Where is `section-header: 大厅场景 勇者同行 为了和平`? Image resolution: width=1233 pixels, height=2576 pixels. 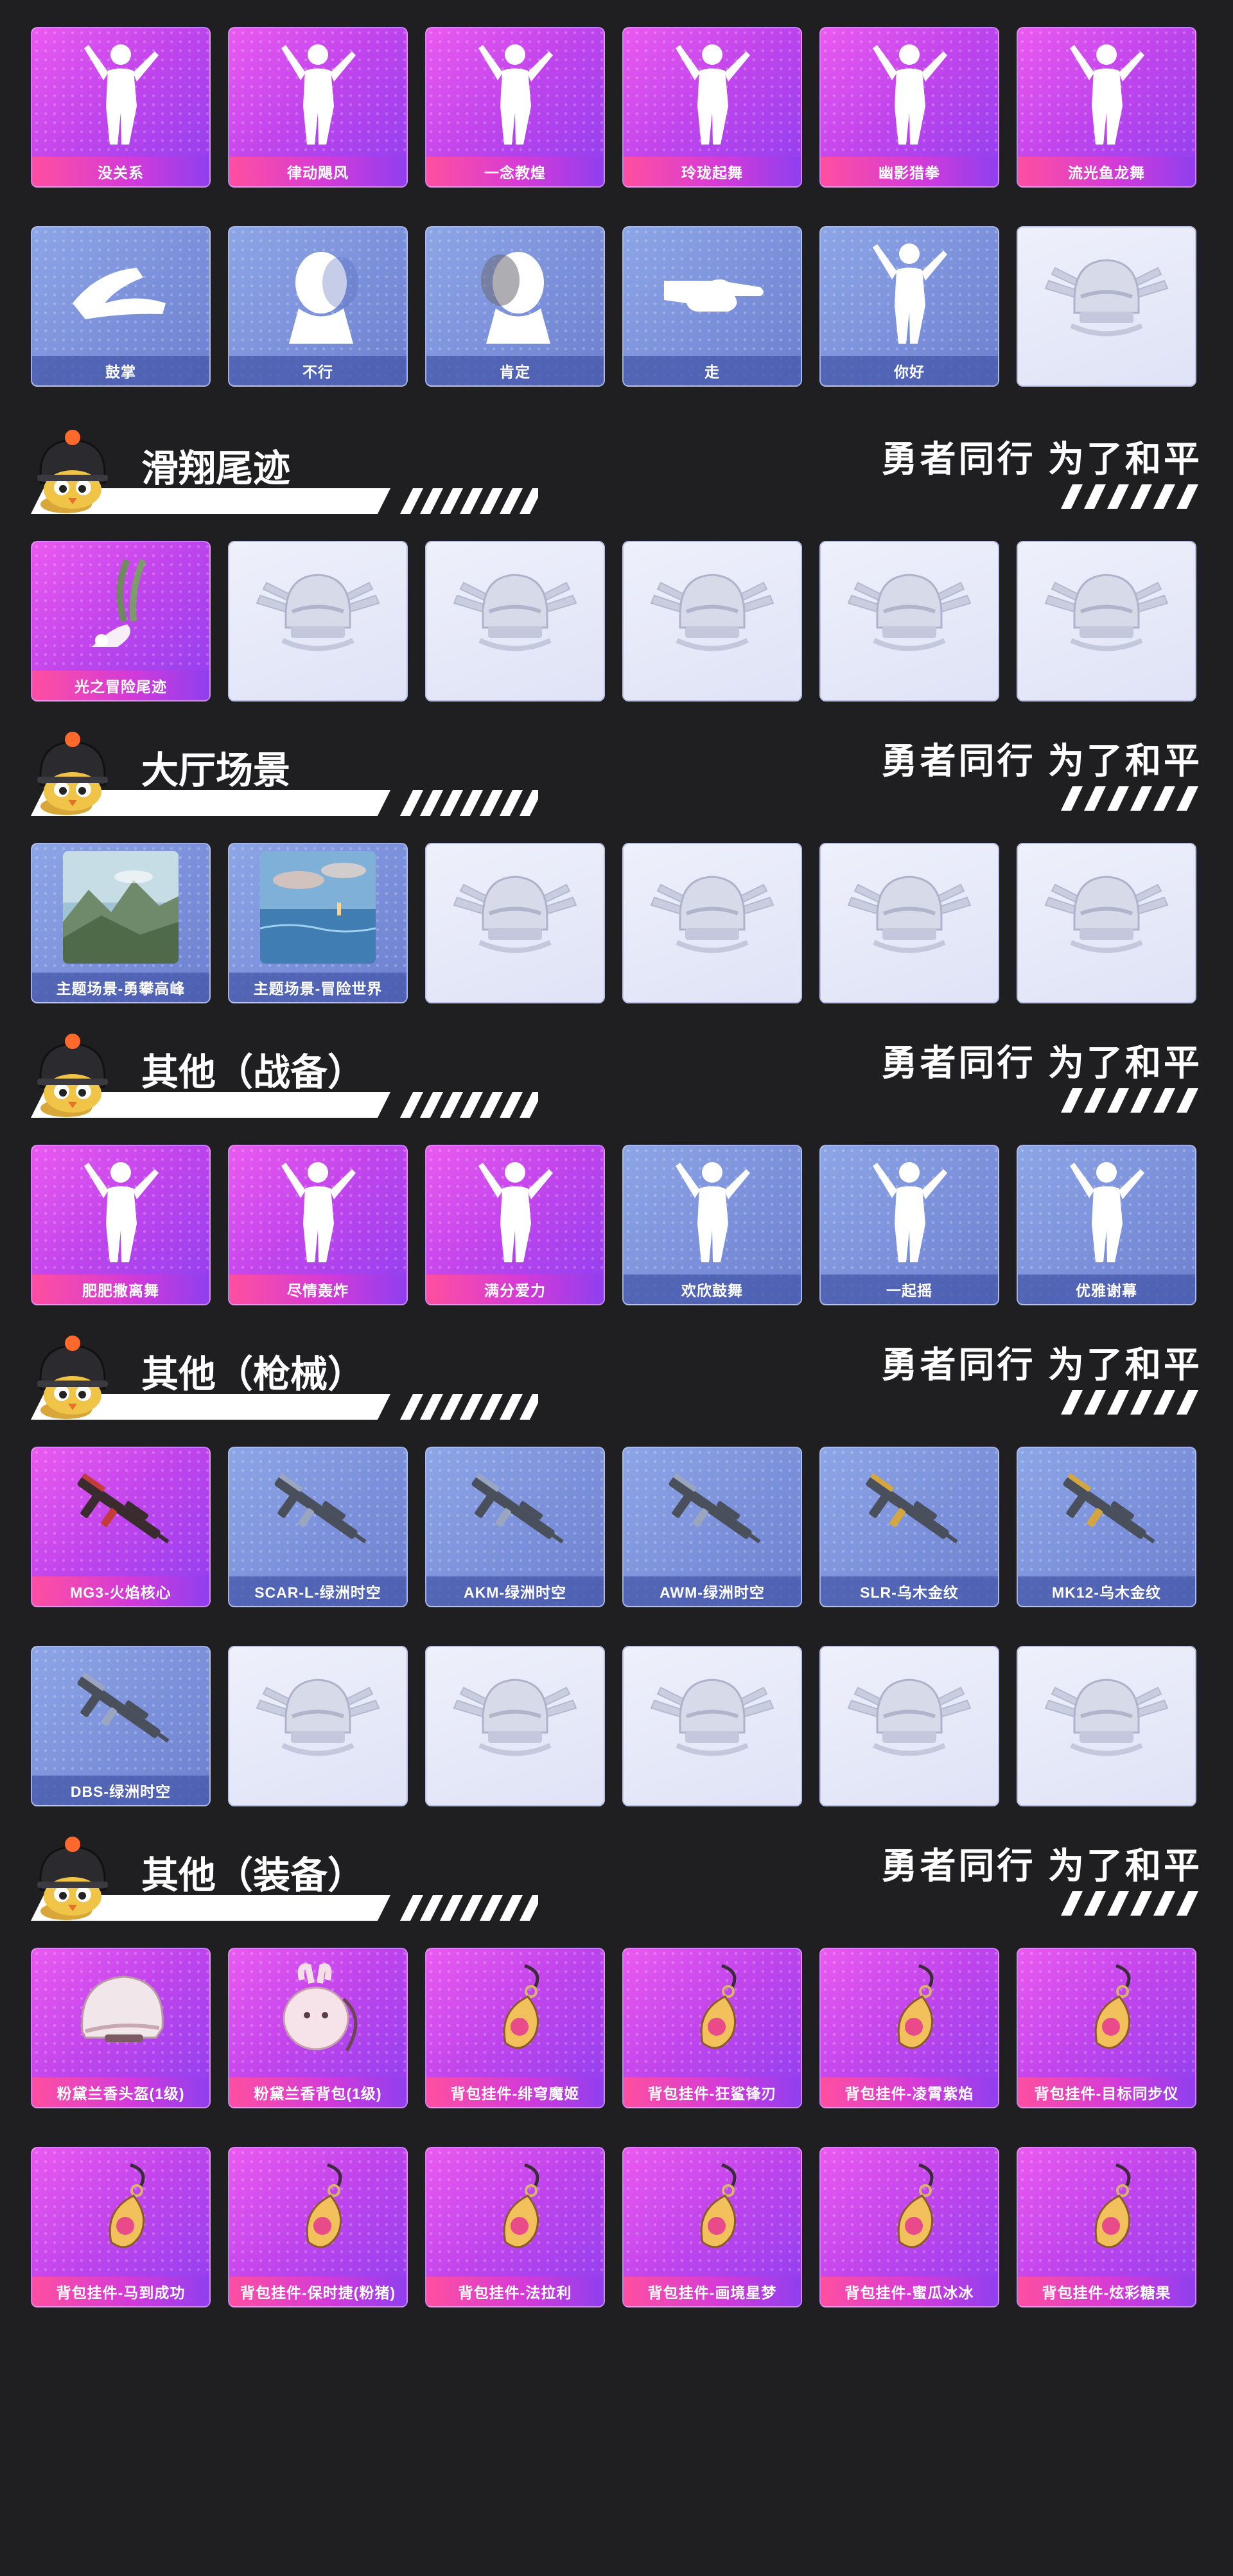
section-header: 大厅场景 勇者同行 为了和平 is located at coordinates (617, 769).